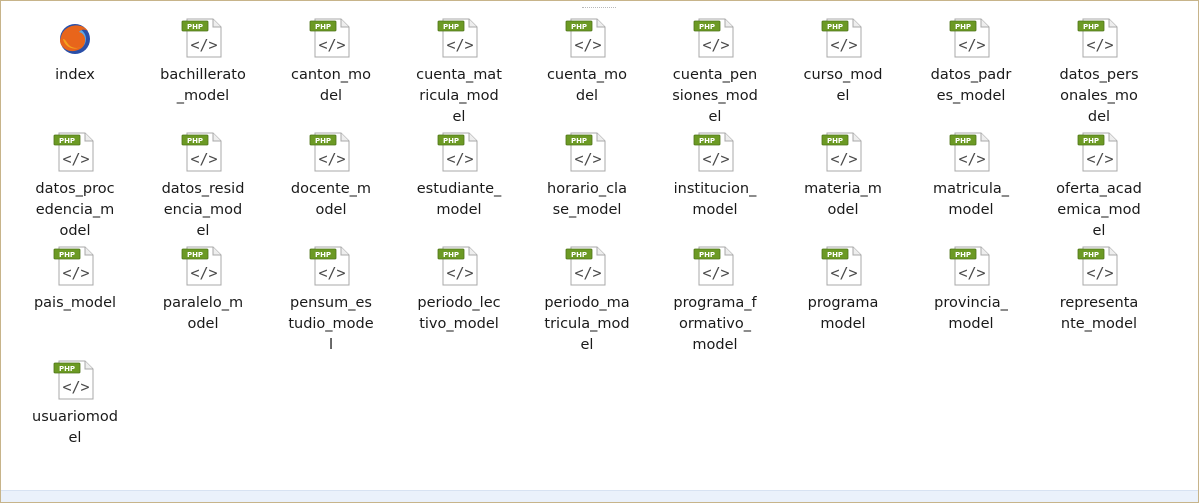  I want to click on file-item: PHP </> cuenta_model, so click(587, 72).